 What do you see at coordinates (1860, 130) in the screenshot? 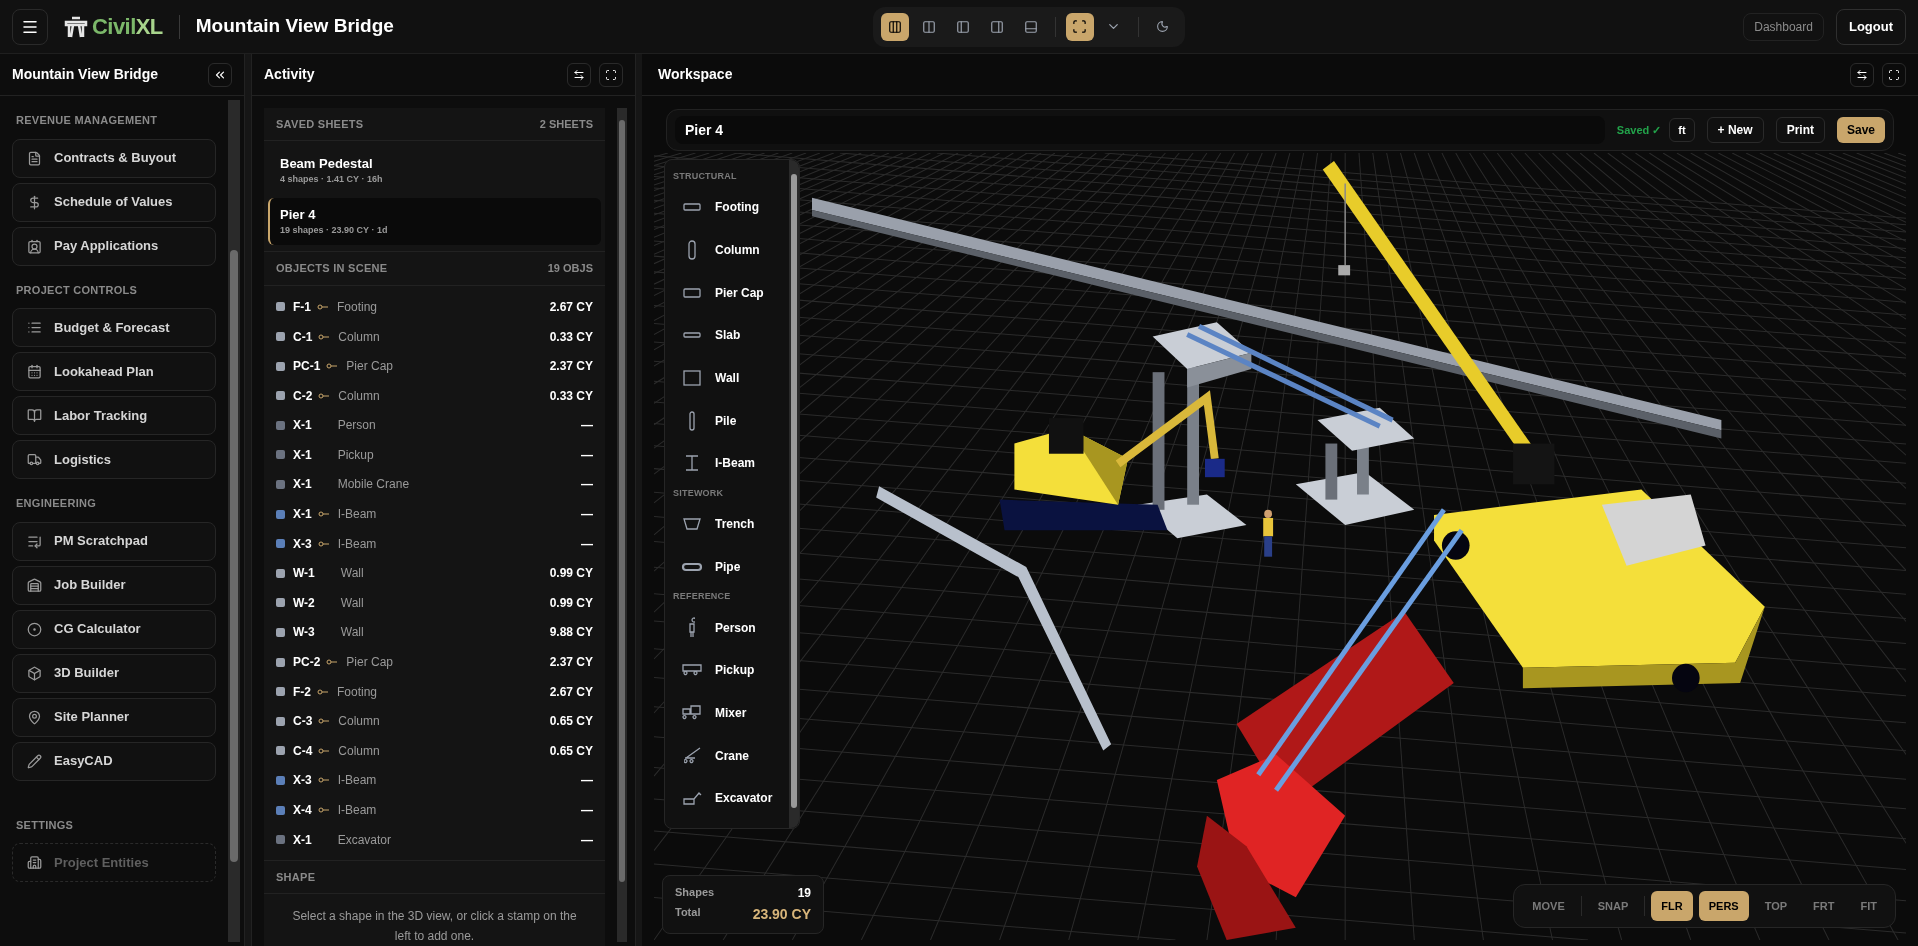
I see `toolbar-button: Save` at bounding box center [1860, 130].